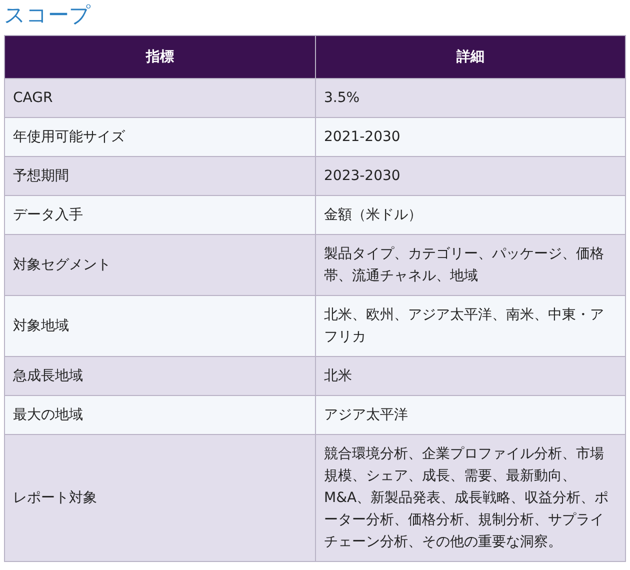  What do you see at coordinates (471, 98) in the screenshot?
I see `table-cell: 3.5%` at bounding box center [471, 98].